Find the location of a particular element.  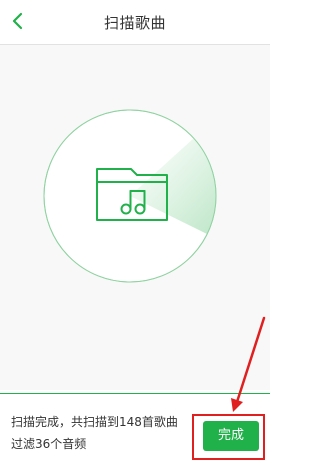

filter-result-text: 过滤36个音频 is located at coordinates (49, 444).